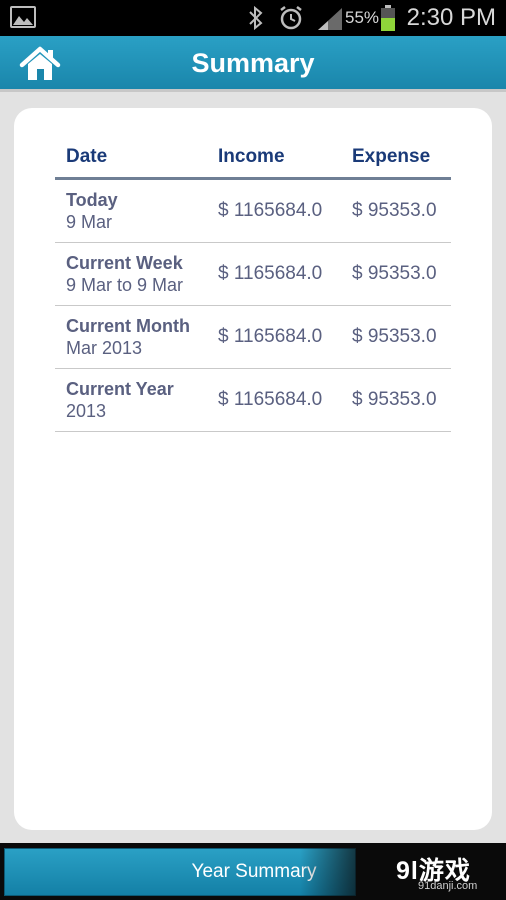 Image resolution: width=506 pixels, height=900 pixels. I want to click on date-cell: Current Month Mar 2013, so click(131, 337).